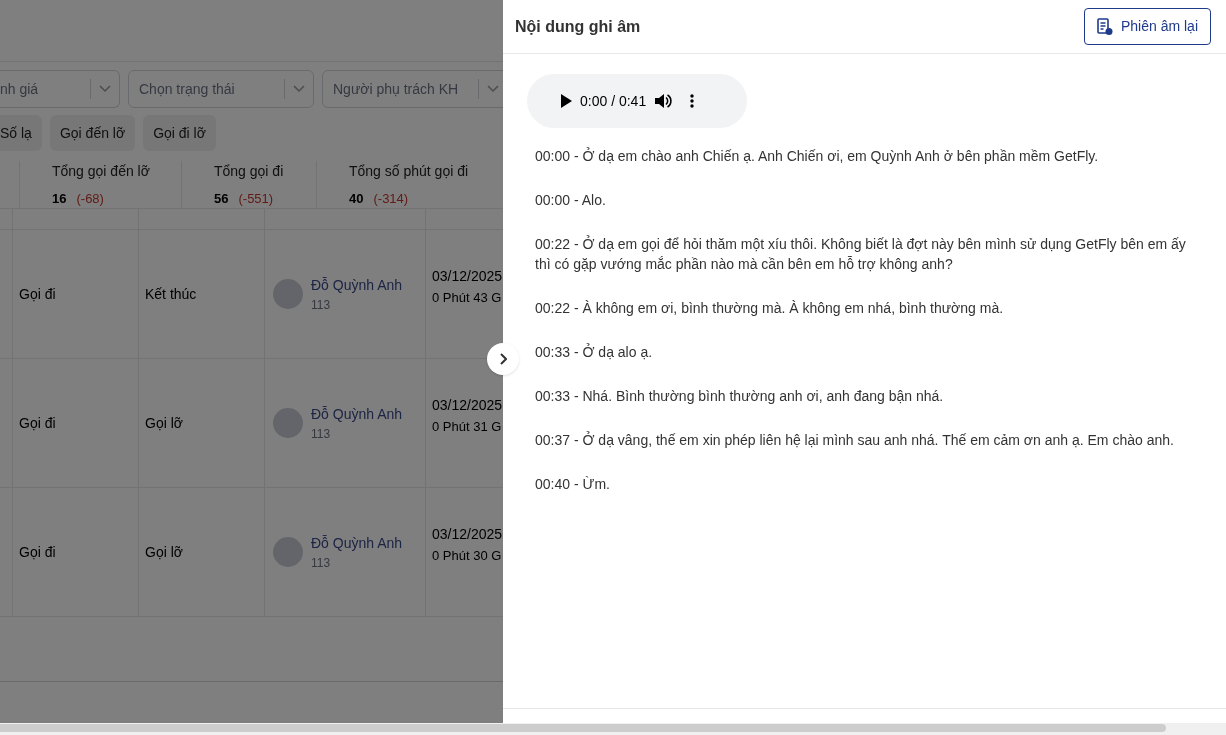 This screenshot has height=735, width=1226. I want to click on audio-time: 0:00 / 0:41, so click(613, 101).